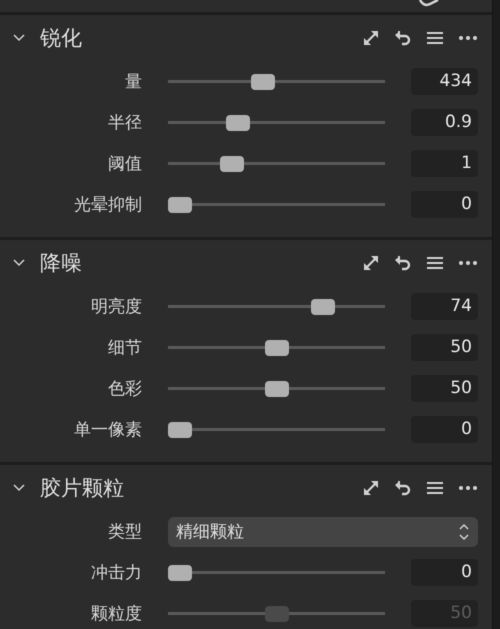 Image resolution: width=500 pixels, height=629 pixels. Describe the element at coordinates (464, 532) in the screenshot. I see `up-down-chevron-icon` at that location.